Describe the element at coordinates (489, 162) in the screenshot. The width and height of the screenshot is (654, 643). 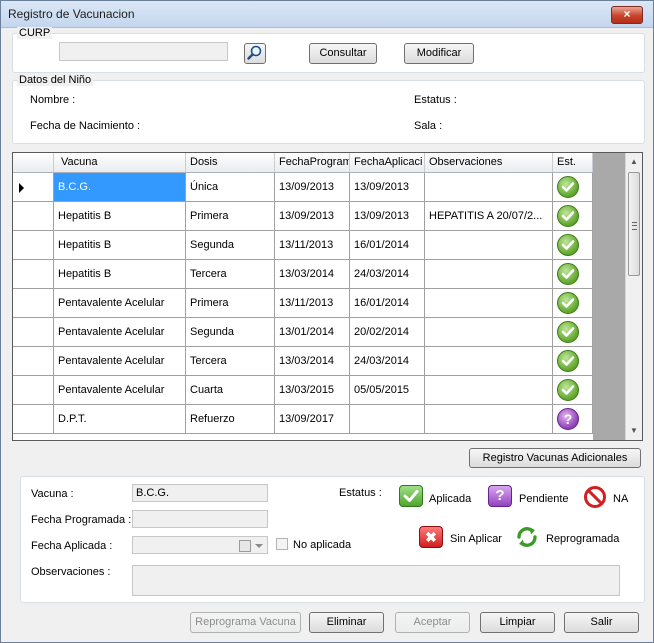
I see `header-observaciones: Observaciones` at that location.